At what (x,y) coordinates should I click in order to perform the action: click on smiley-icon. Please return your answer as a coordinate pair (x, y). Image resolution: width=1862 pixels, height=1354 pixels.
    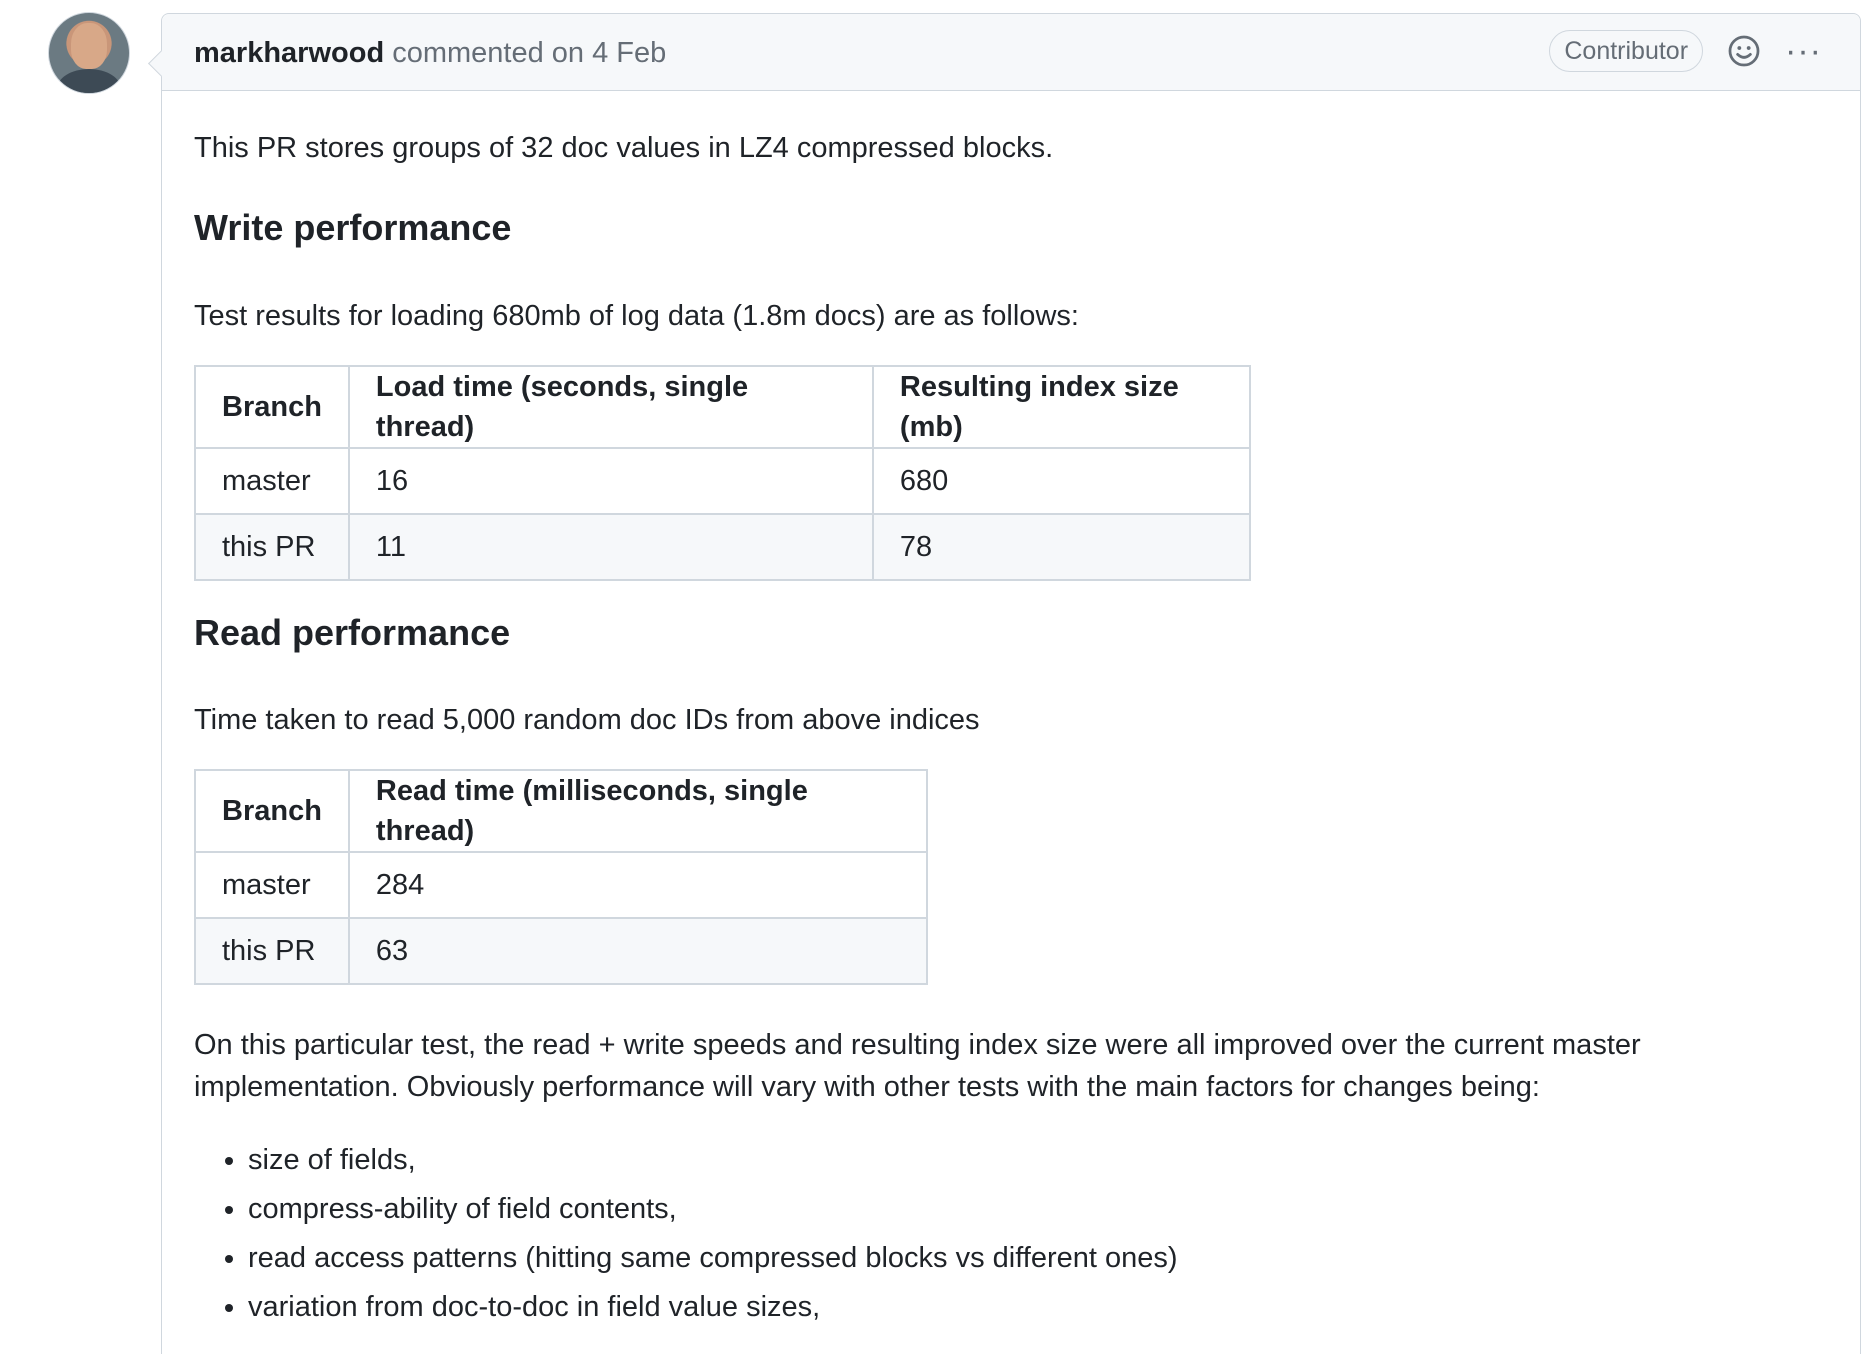
    Looking at the image, I should click on (1744, 51).